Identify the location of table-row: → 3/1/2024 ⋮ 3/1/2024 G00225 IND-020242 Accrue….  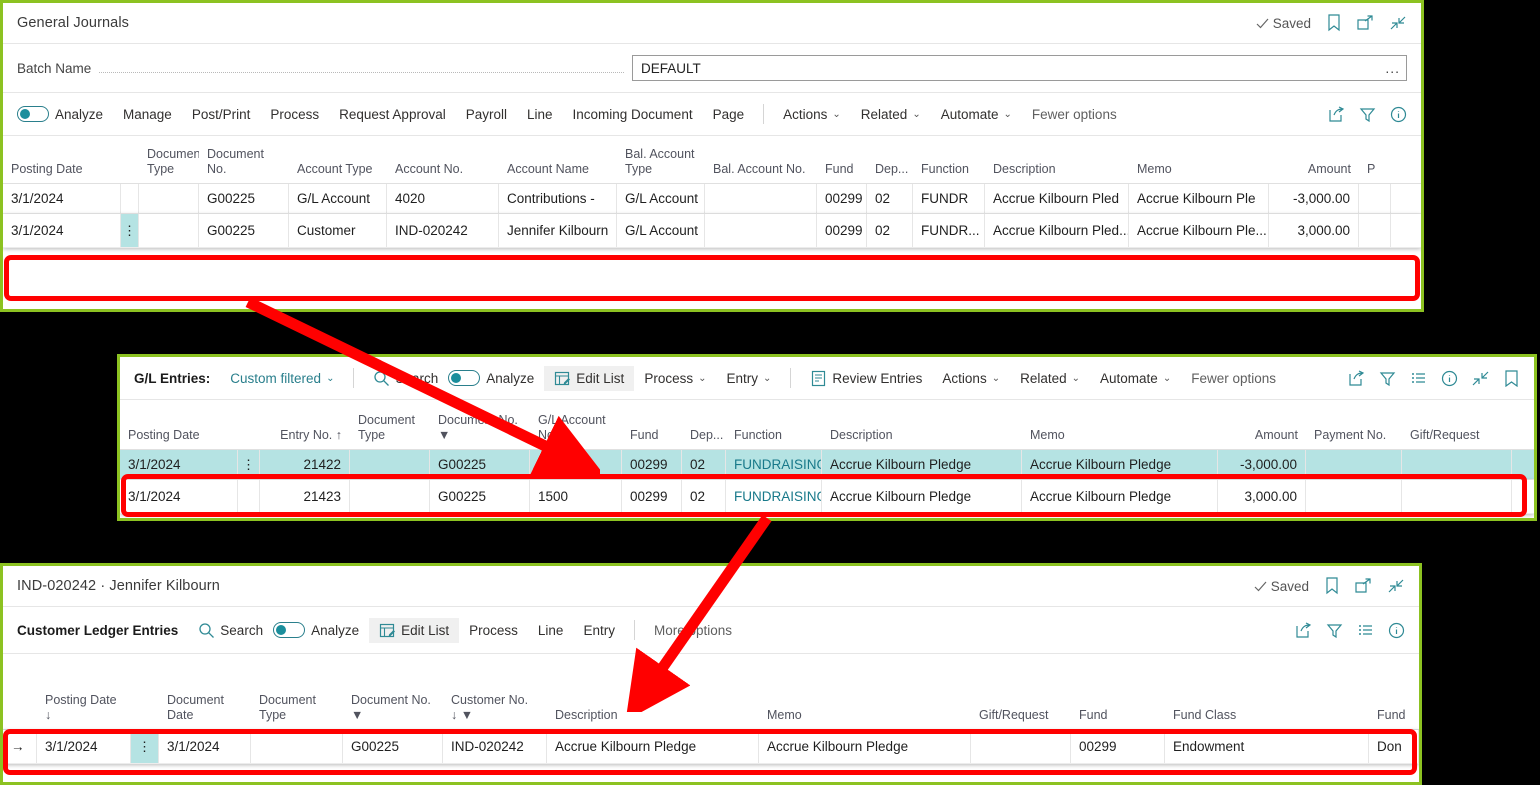
(711, 747).